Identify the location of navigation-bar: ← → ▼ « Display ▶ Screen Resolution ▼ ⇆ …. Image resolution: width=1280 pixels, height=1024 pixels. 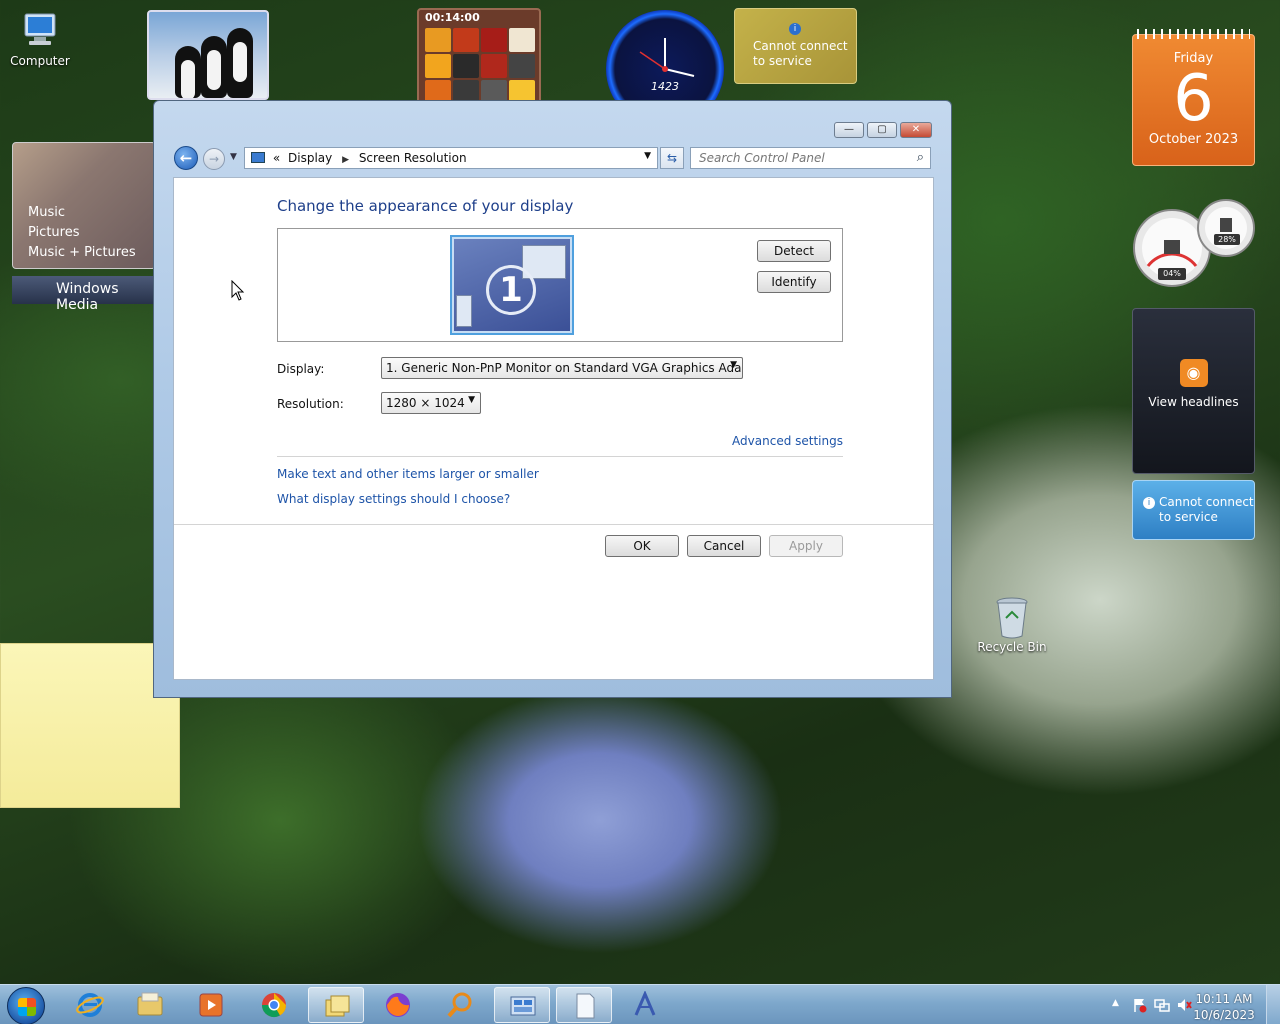
(553, 158).